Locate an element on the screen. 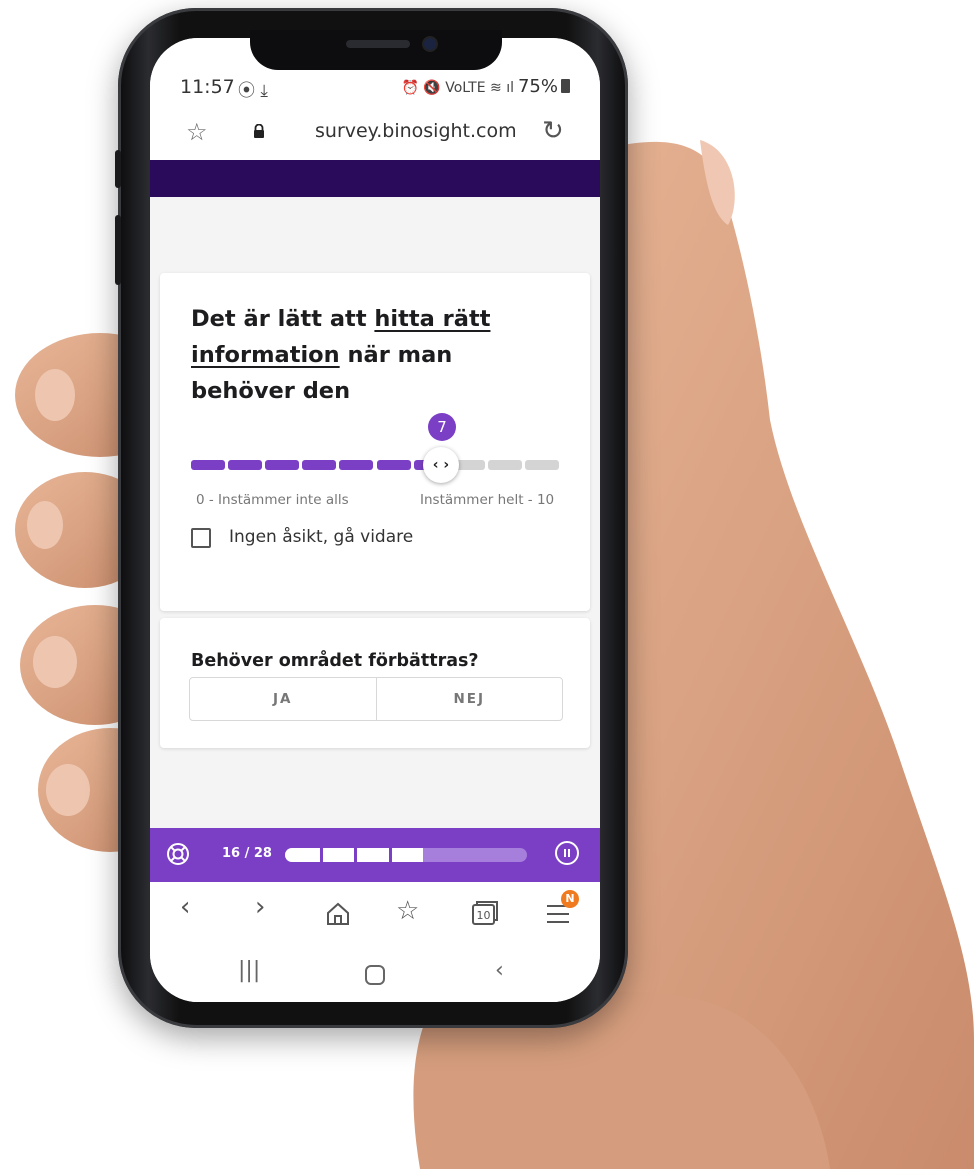 This screenshot has width=974, height=1169. yes-button: JA is located at coordinates (283, 699).